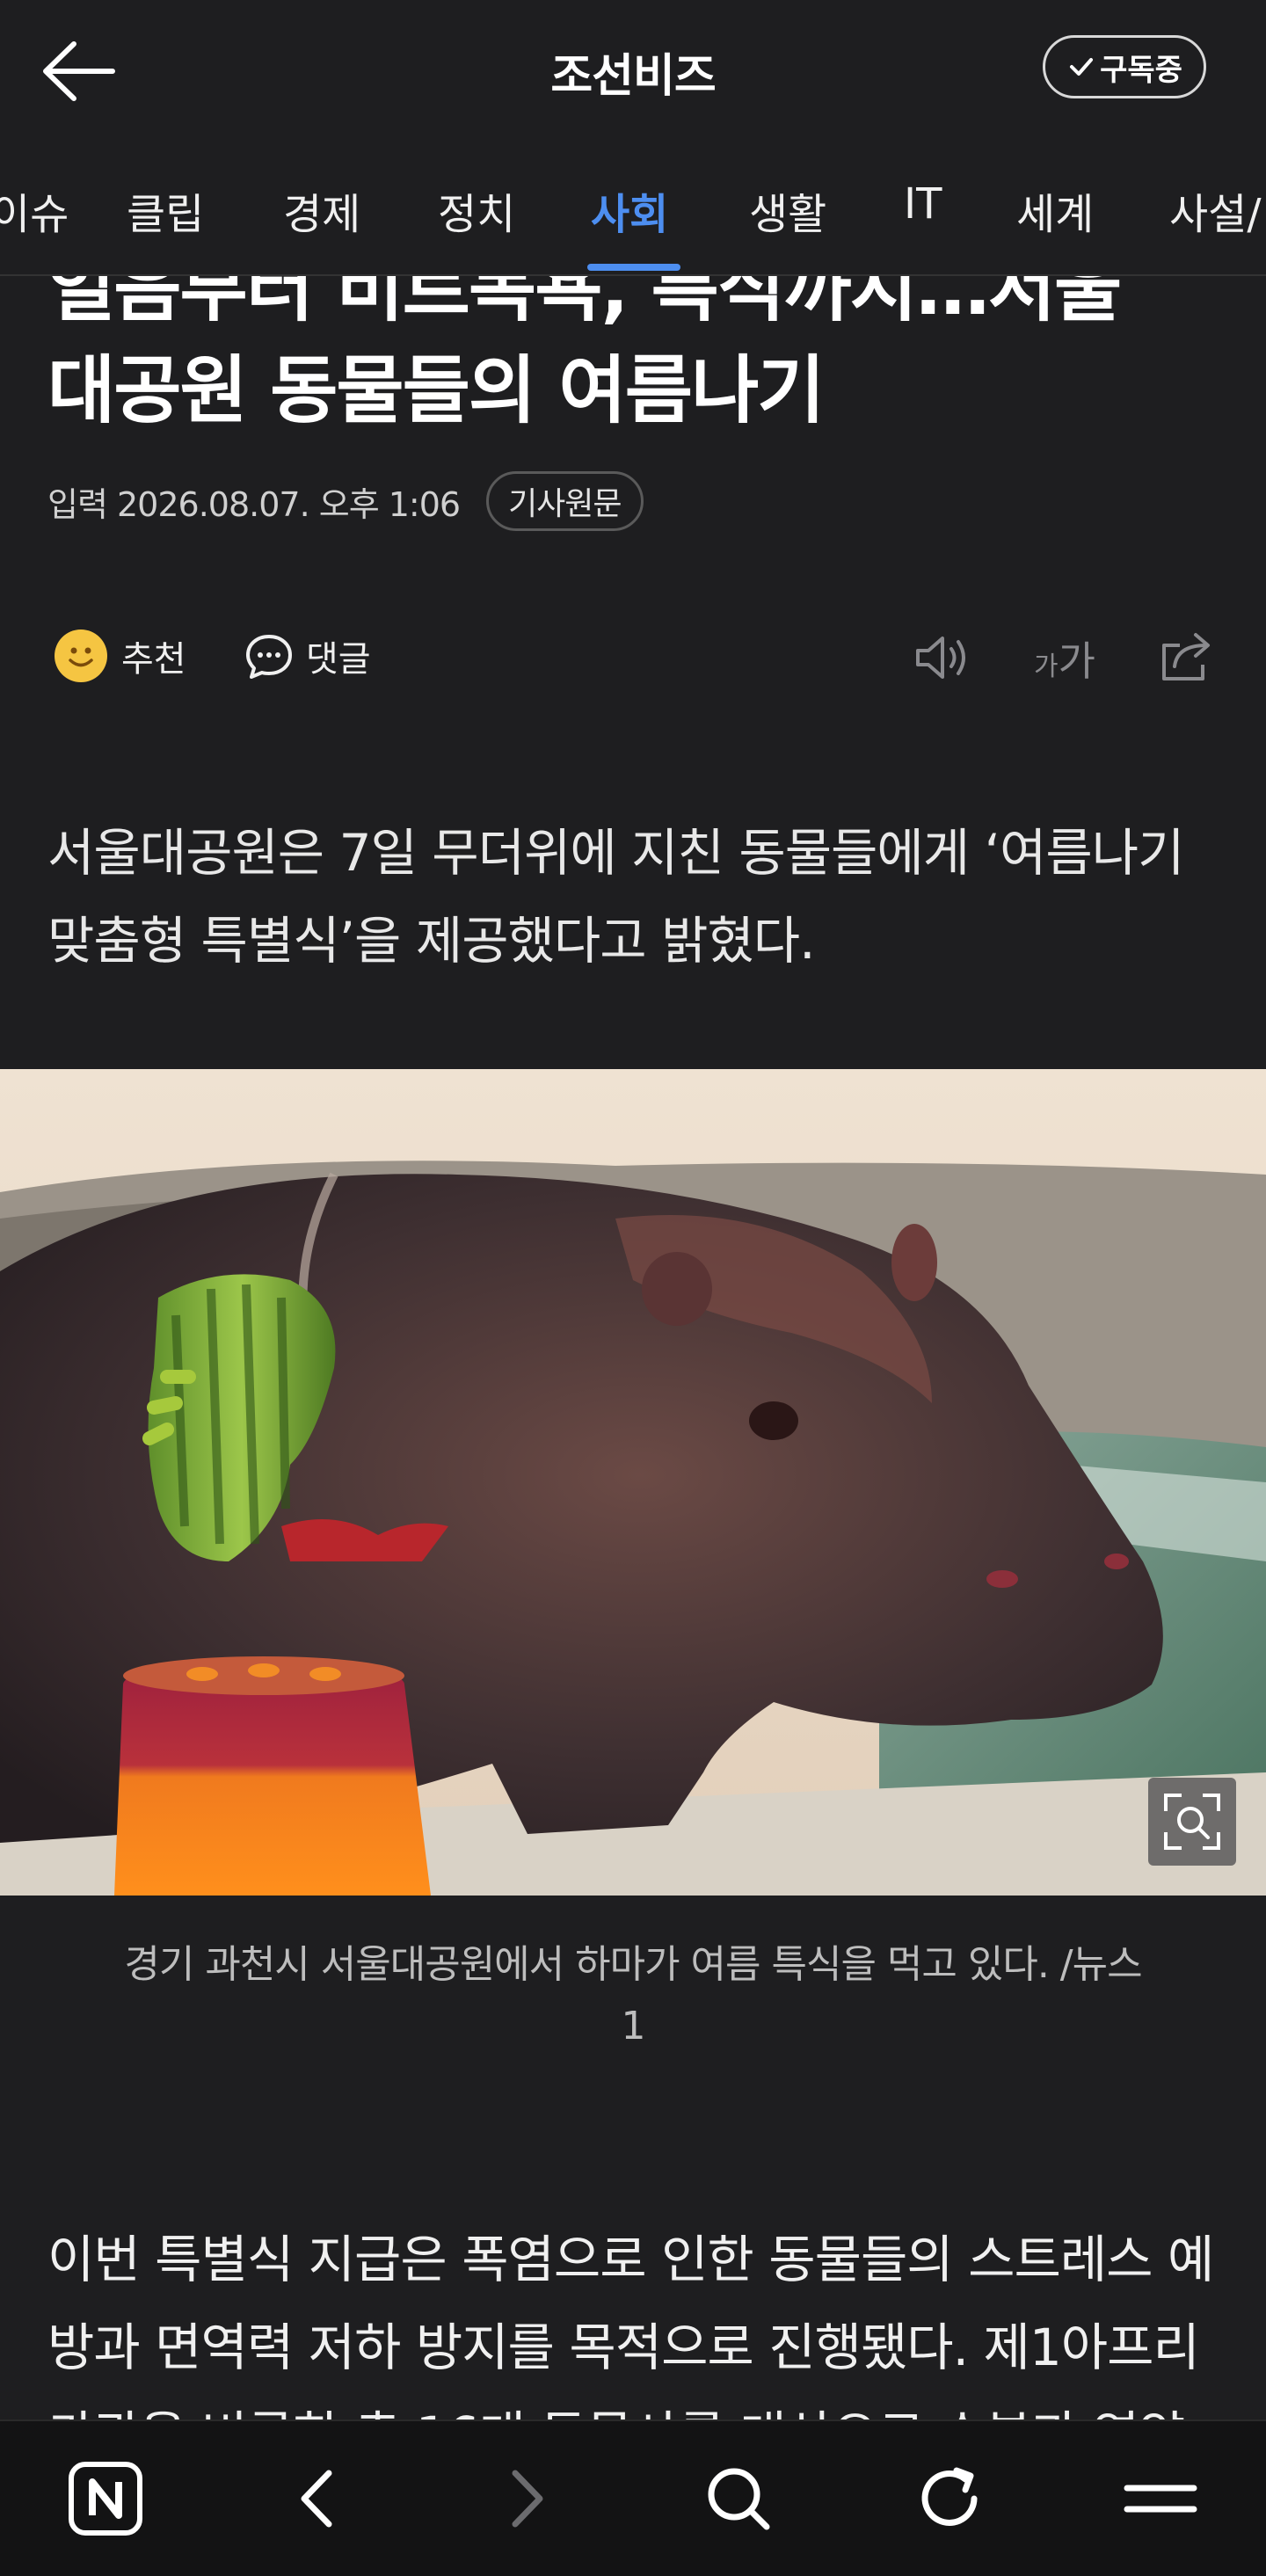  I want to click on menu-button, so click(1160, 2498).